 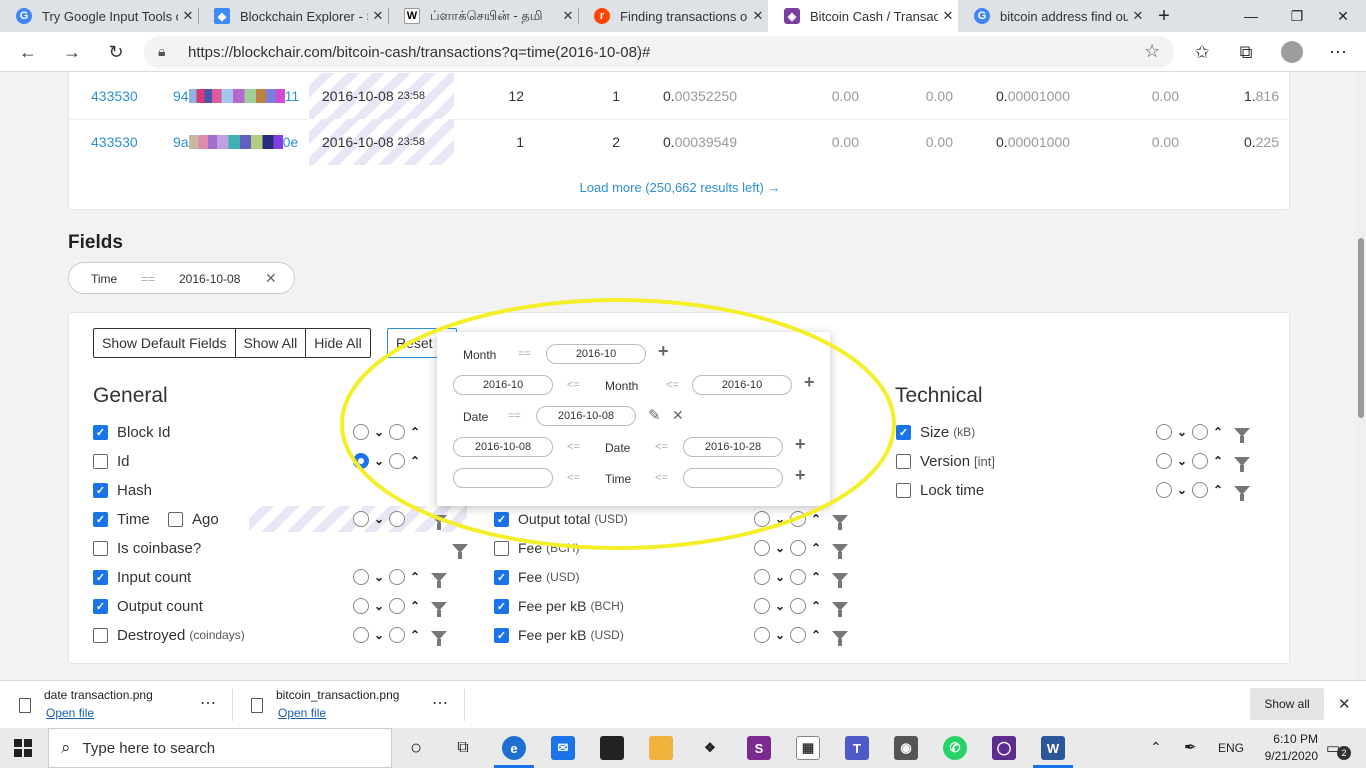 What do you see at coordinates (1292, 52) in the screenshot?
I see `profile-avatar` at bounding box center [1292, 52].